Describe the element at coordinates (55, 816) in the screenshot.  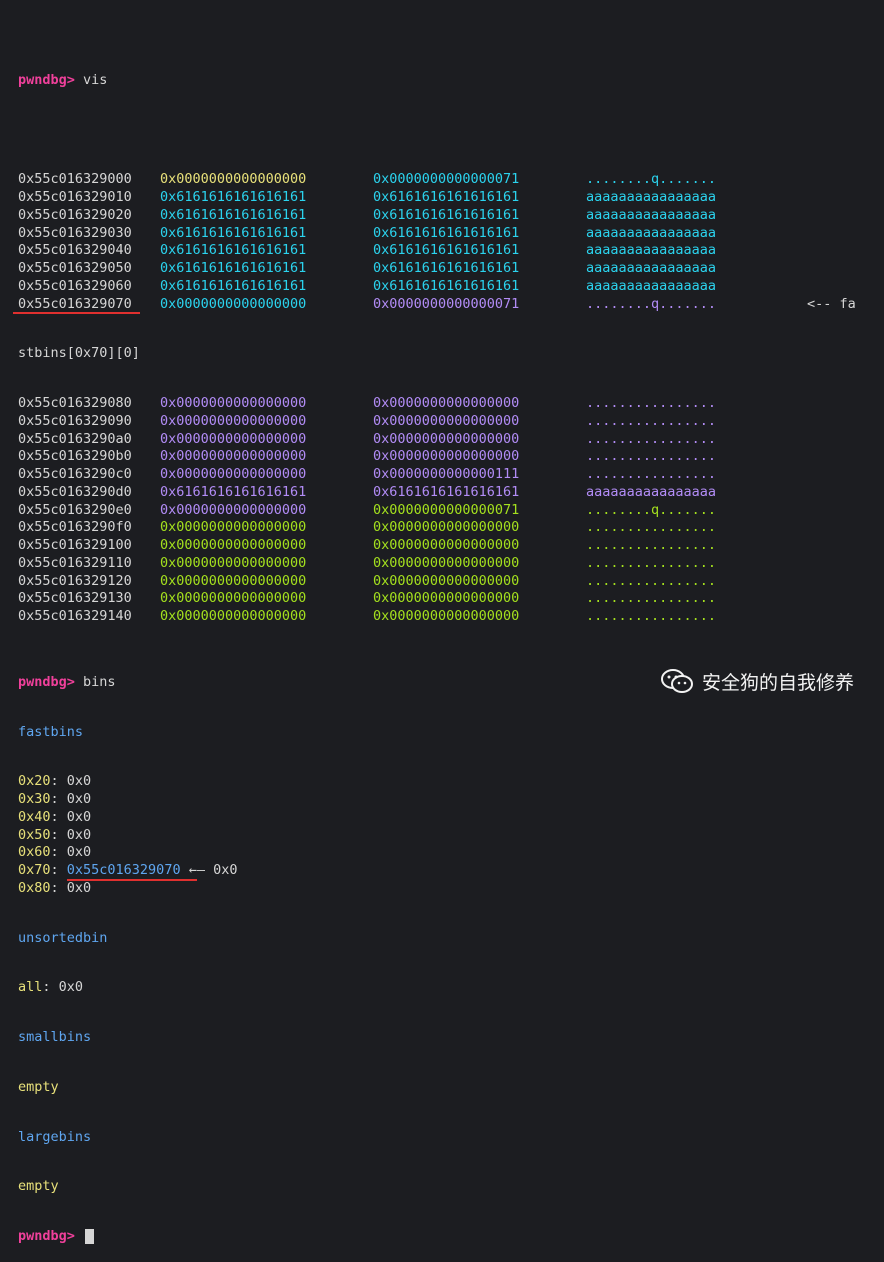
I see `fastbin-entry: 0x40: 0x0` at that location.